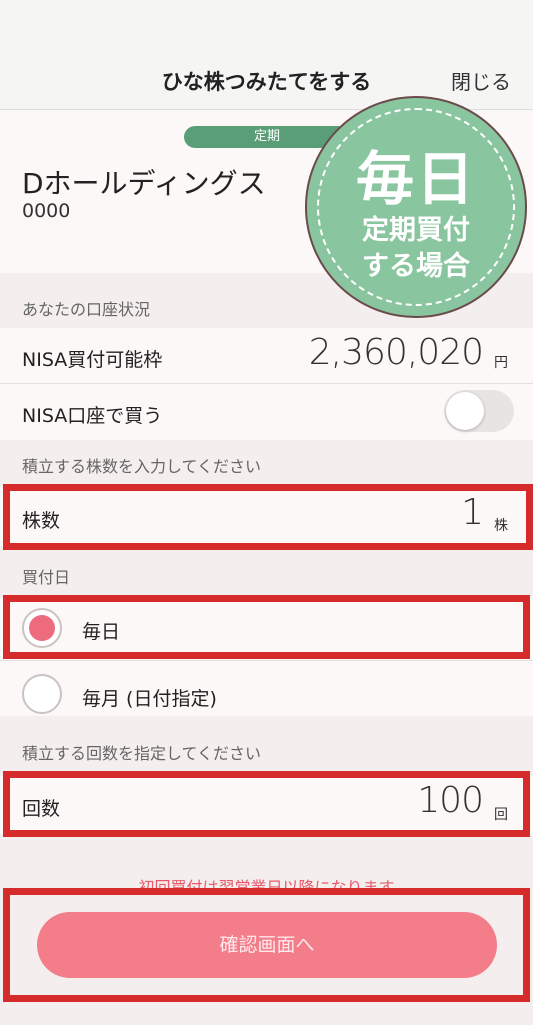 Image resolution: width=533 pixels, height=1025 pixels. I want to click on buy-day-section-label: 買付日, so click(46, 577).